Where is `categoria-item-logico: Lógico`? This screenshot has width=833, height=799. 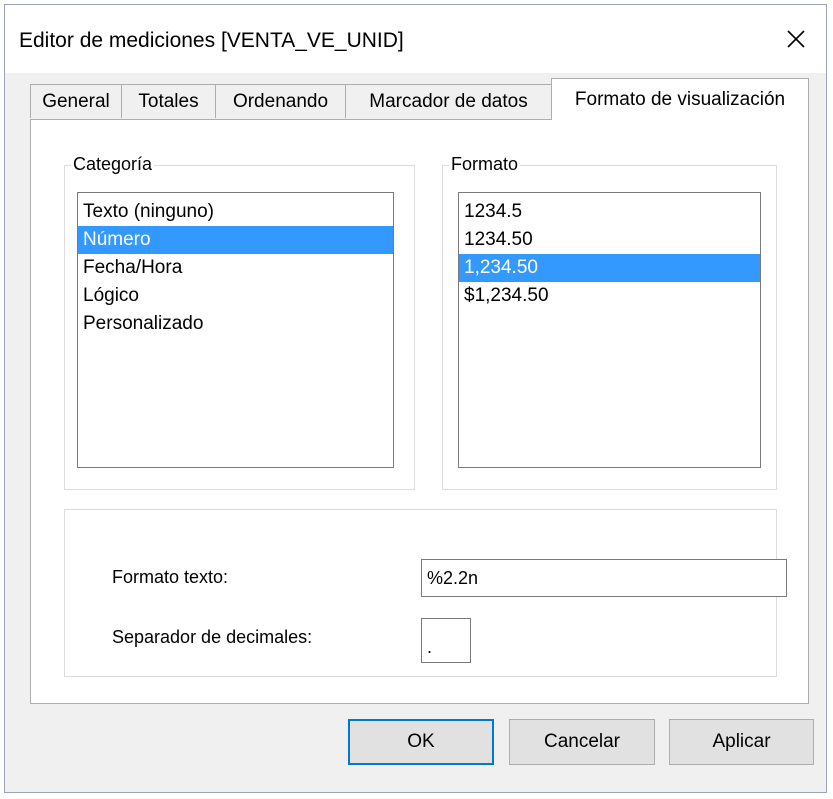 categoria-item-logico: Lógico is located at coordinates (235, 296).